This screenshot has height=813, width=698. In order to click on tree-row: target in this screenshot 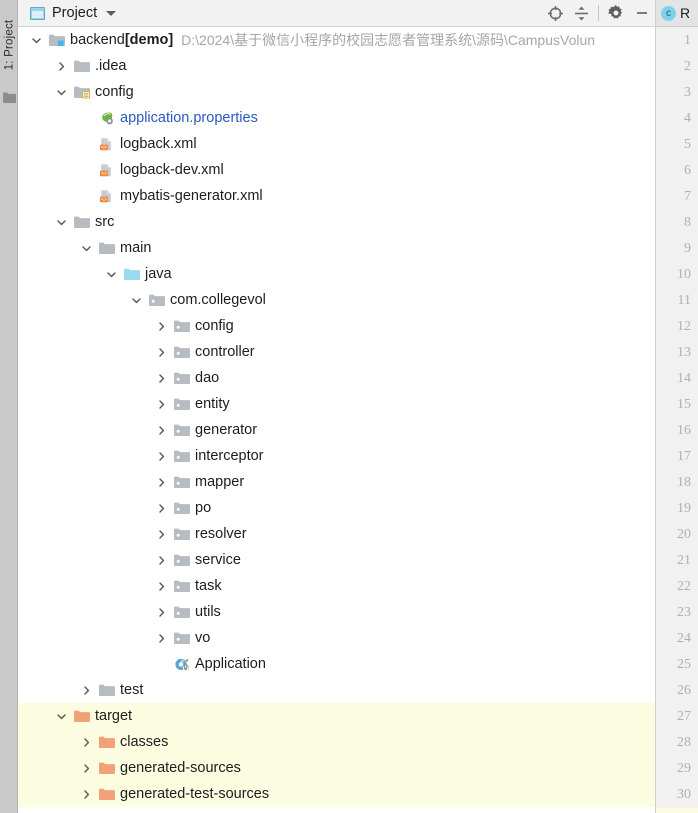, I will do `click(336, 716)`.